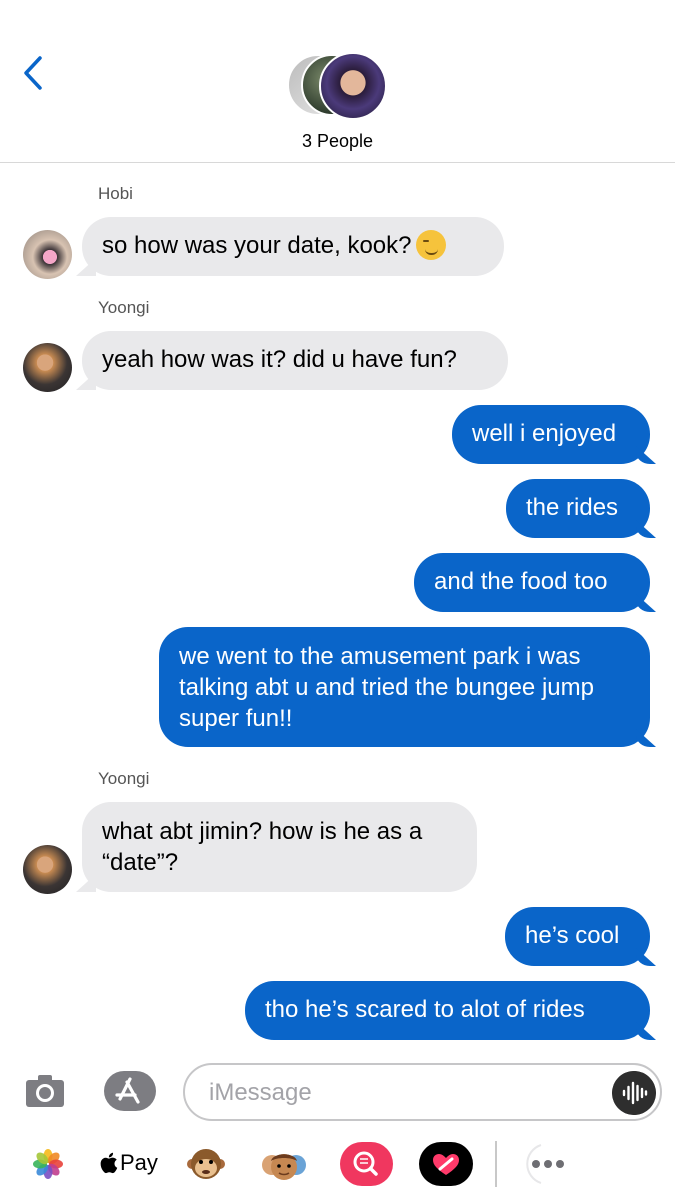 This screenshot has width=675, height=1200. I want to click on group-avatars, so click(339, 87).